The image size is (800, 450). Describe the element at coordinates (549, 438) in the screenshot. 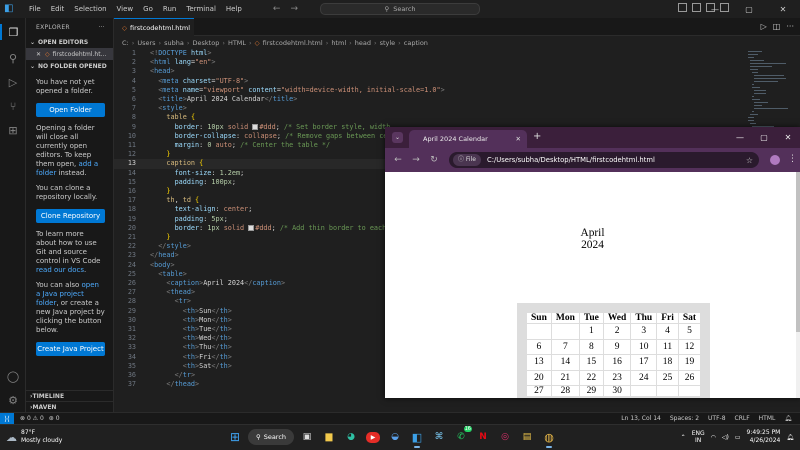

I see `chrome-taskbar-icon: ◍` at that location.